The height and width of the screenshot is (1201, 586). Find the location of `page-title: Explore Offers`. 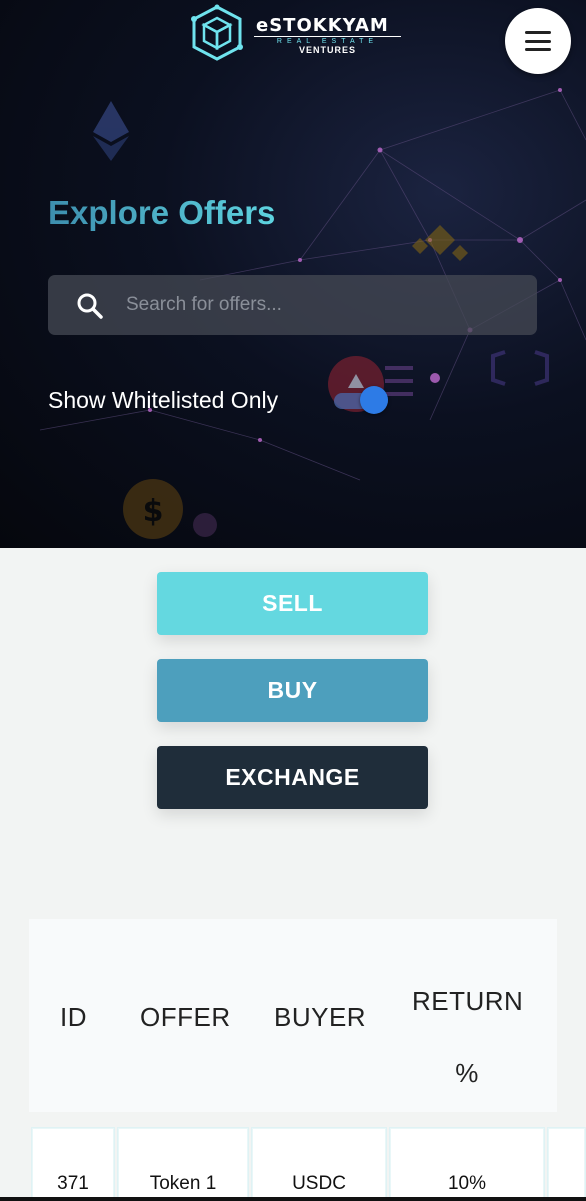

page-title: Explore Offers is located at coordinates (162, 212).